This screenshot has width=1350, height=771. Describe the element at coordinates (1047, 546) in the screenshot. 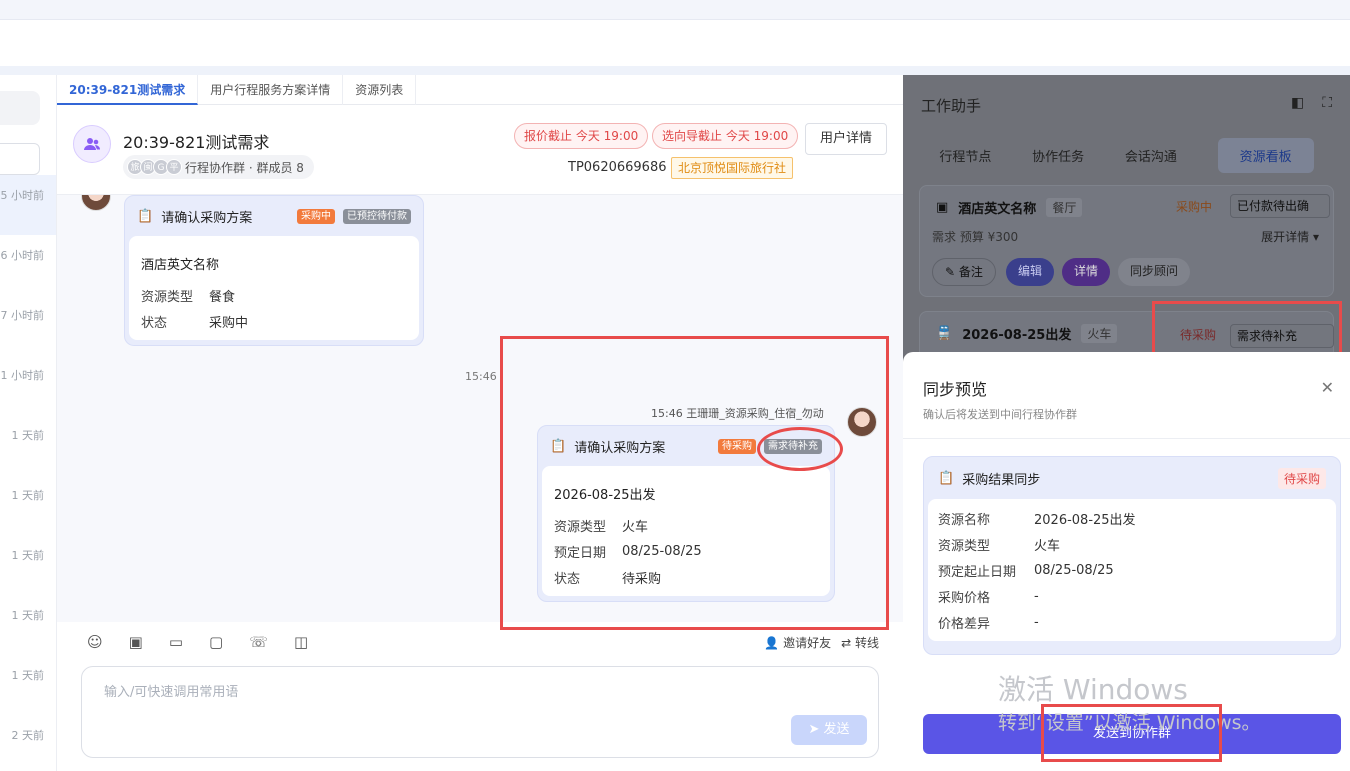

I see `field-value: 火车` at that location.